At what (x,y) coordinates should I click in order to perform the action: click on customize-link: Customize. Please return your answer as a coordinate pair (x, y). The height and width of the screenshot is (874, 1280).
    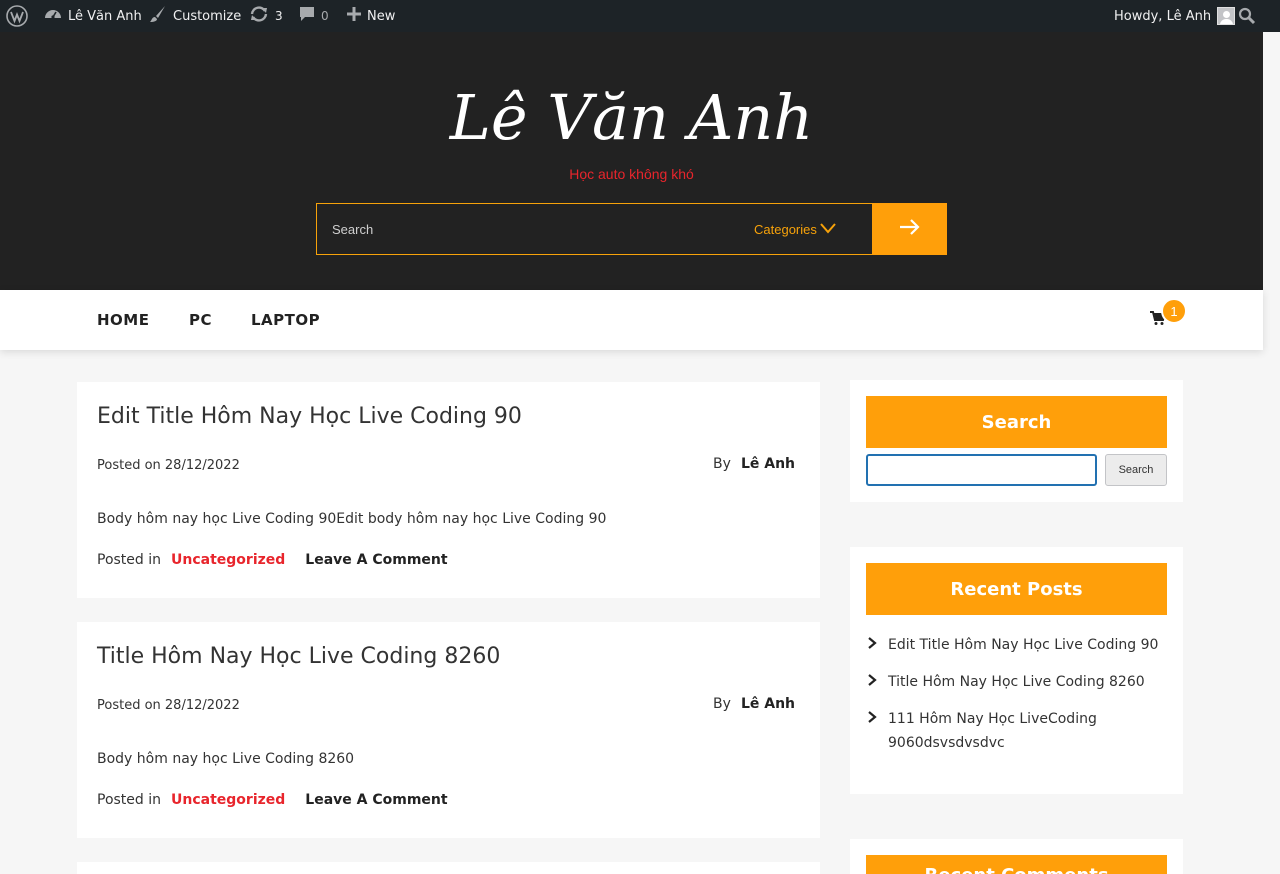
    Looking at the image, I should click on (195, 16).